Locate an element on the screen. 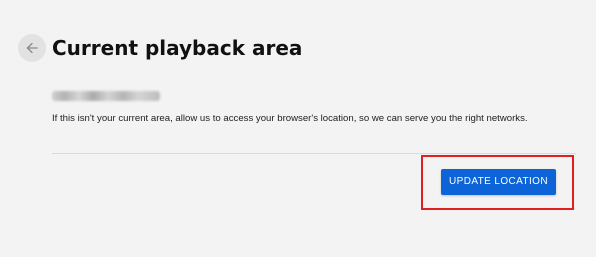 The width and height of the screenshot is (596, 257). section-divider is located at coordinates (314, 153).